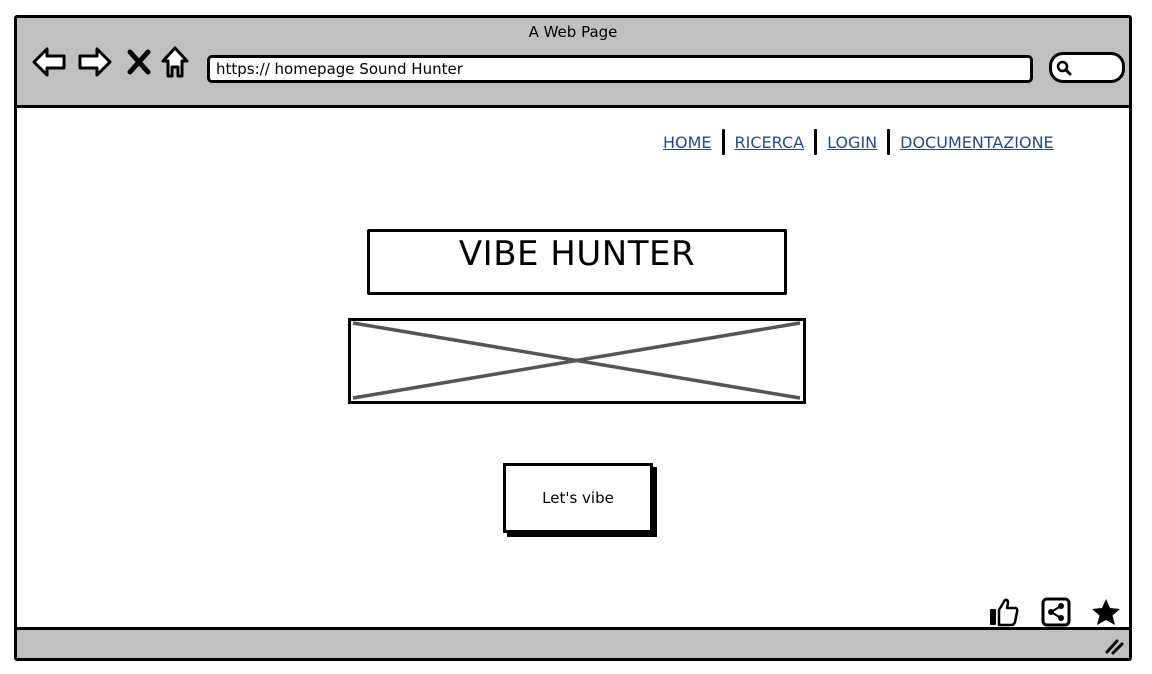 This screenshot has width=1152, height=674. Describe the element at coordinates (977, 142) in the screenshot. I see `nav-link-documentazione: DOCUMENTAZIONE` at that location.